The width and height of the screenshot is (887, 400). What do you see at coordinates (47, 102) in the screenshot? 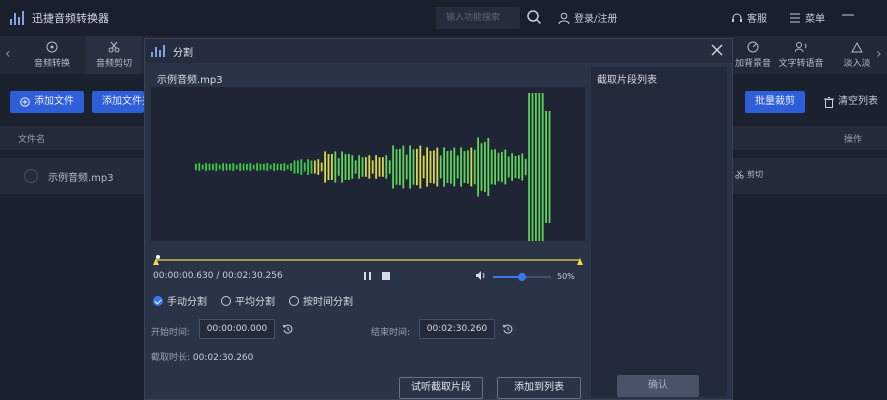
I see `add-file-button: 添加文件` at bounding box center [47, 102].